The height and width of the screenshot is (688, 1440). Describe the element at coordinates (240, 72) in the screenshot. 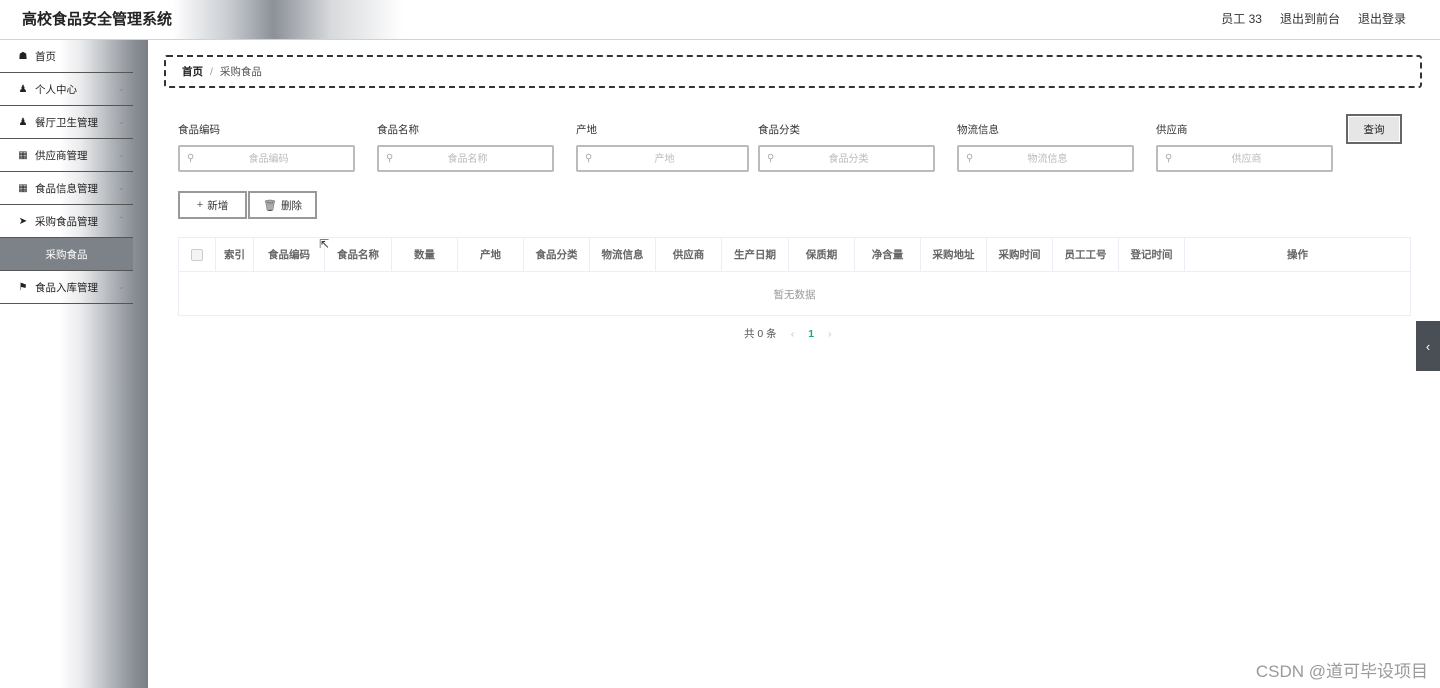

I see `breadcrumb-current: 采购食品` at that location.